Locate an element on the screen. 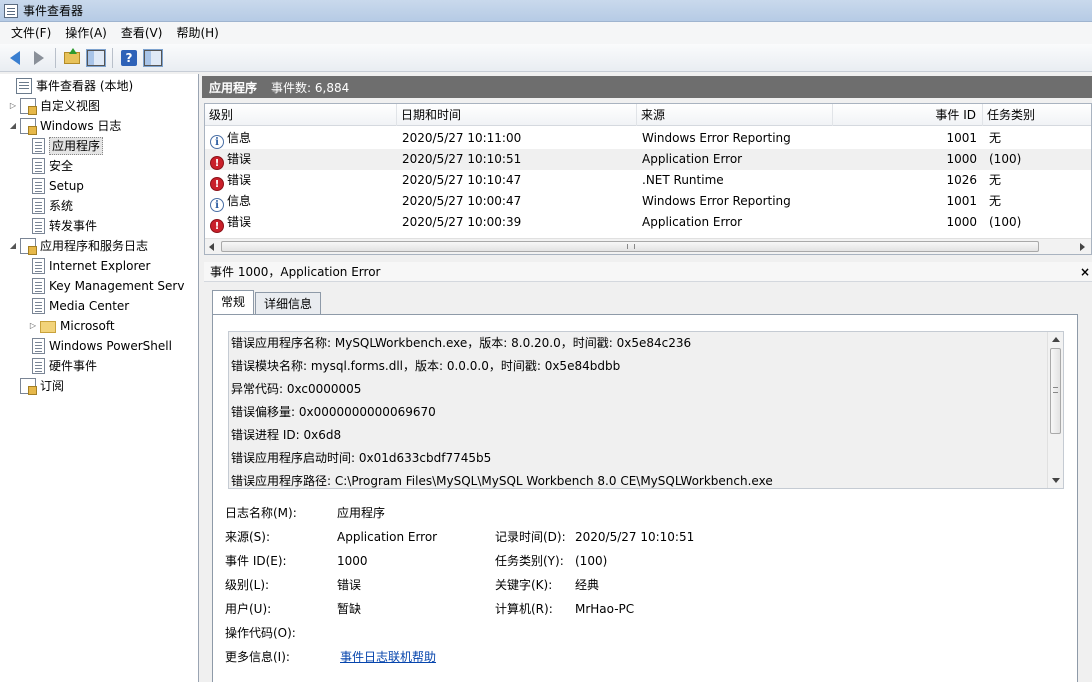  tree-item-system: 系统 is located at coordinates (52, 206).